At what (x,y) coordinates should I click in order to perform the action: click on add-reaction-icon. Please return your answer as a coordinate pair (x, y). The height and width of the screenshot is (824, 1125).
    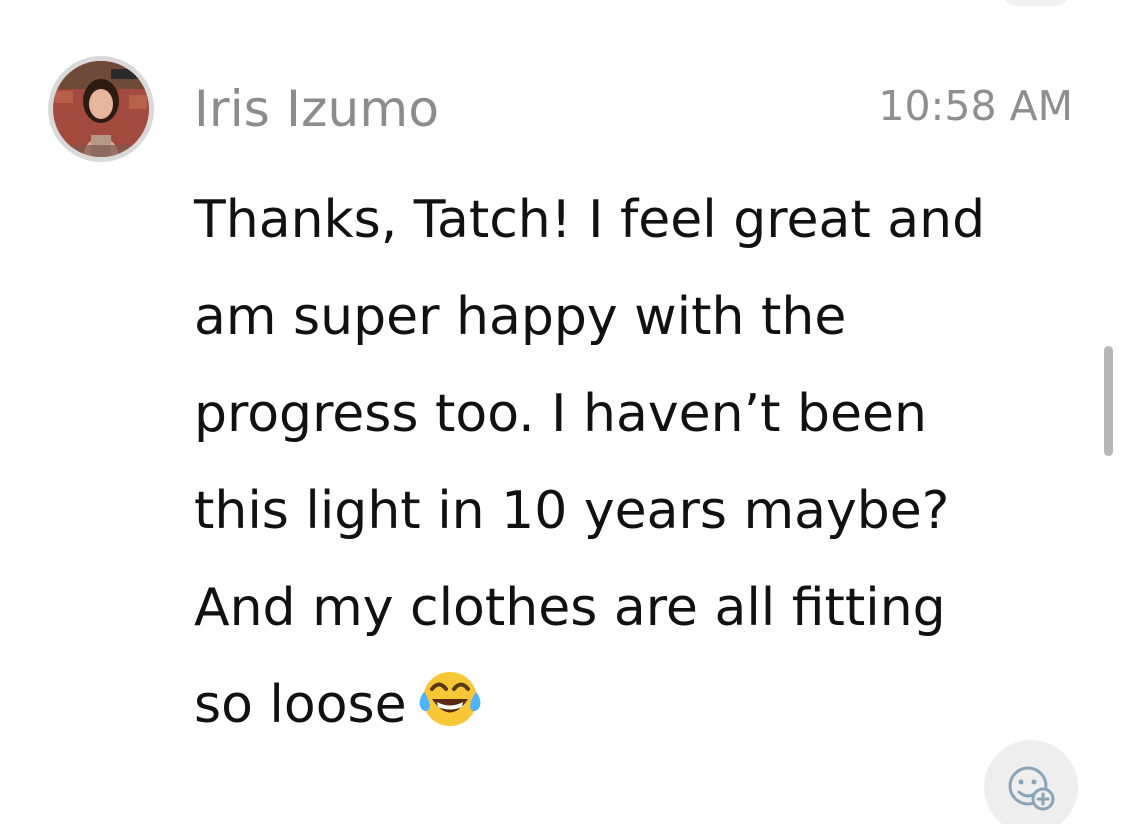
    Looking at the image, I should click on (1031, 788).